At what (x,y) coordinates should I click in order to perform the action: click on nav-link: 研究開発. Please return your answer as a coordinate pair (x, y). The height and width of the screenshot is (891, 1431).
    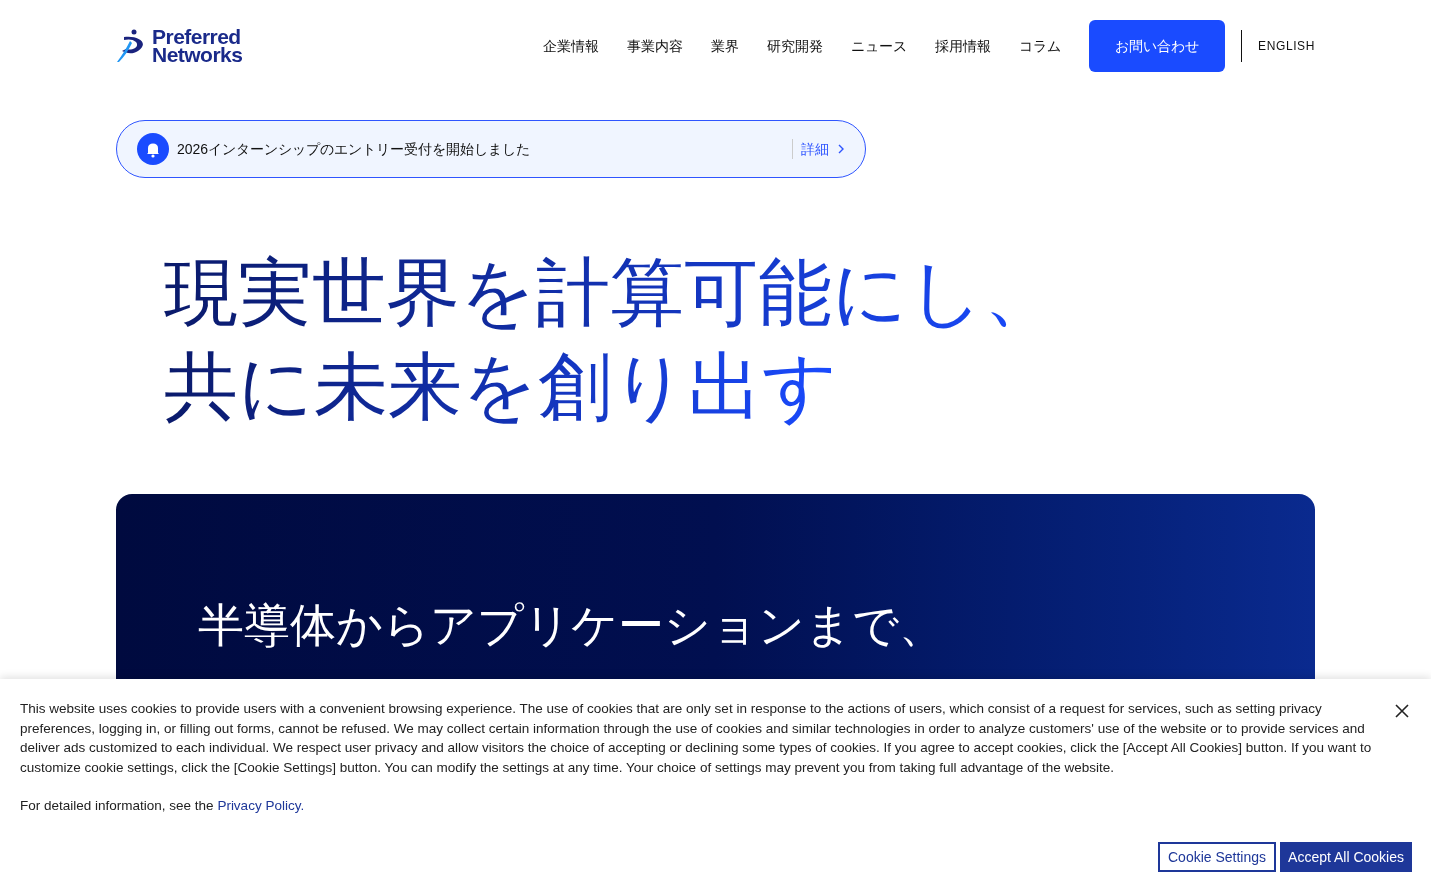
    Looking at the image, I should click on (795, 46).